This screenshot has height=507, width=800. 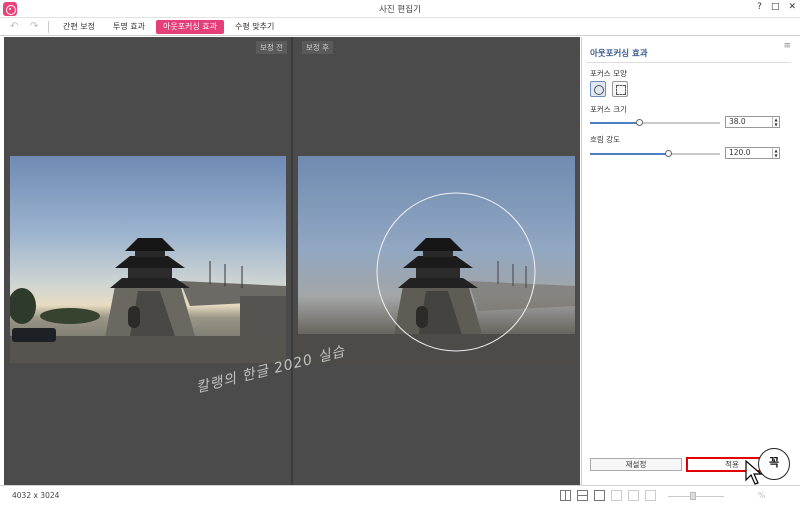 I want to click on blur-strength-slider, so click(x=655, y=153).